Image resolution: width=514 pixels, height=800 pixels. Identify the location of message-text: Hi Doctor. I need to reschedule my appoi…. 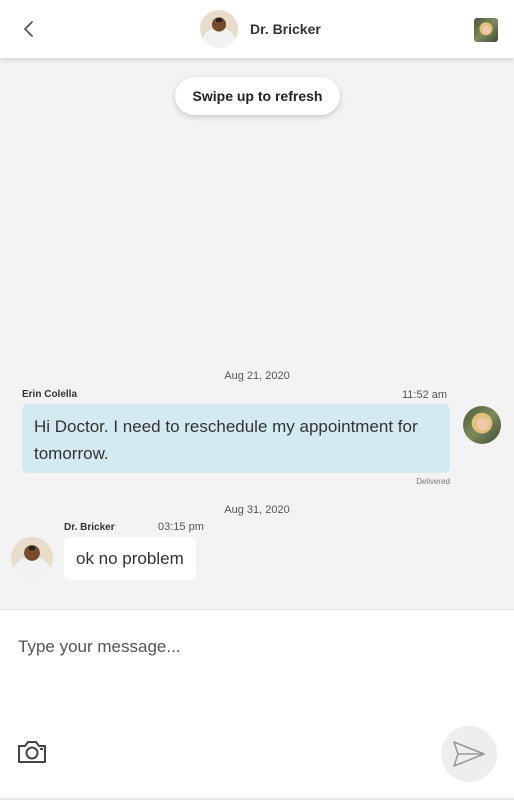
(226, 440).